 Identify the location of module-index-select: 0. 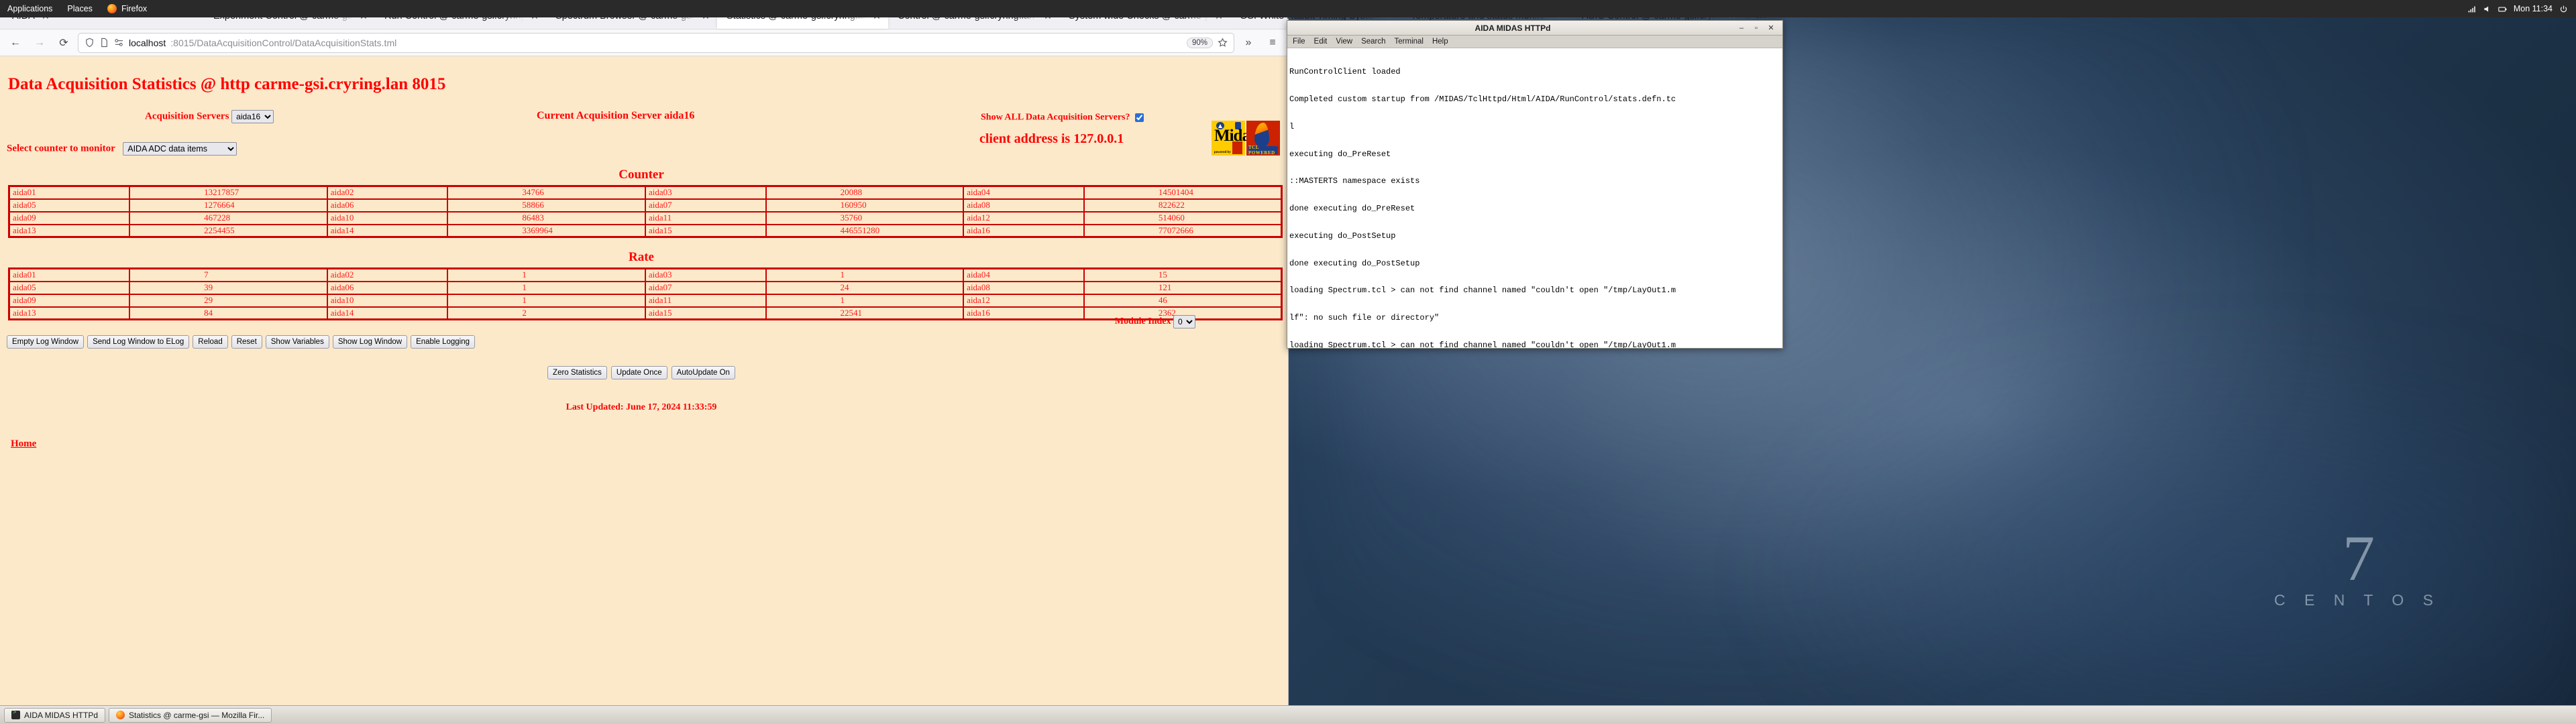
(1184, 321).